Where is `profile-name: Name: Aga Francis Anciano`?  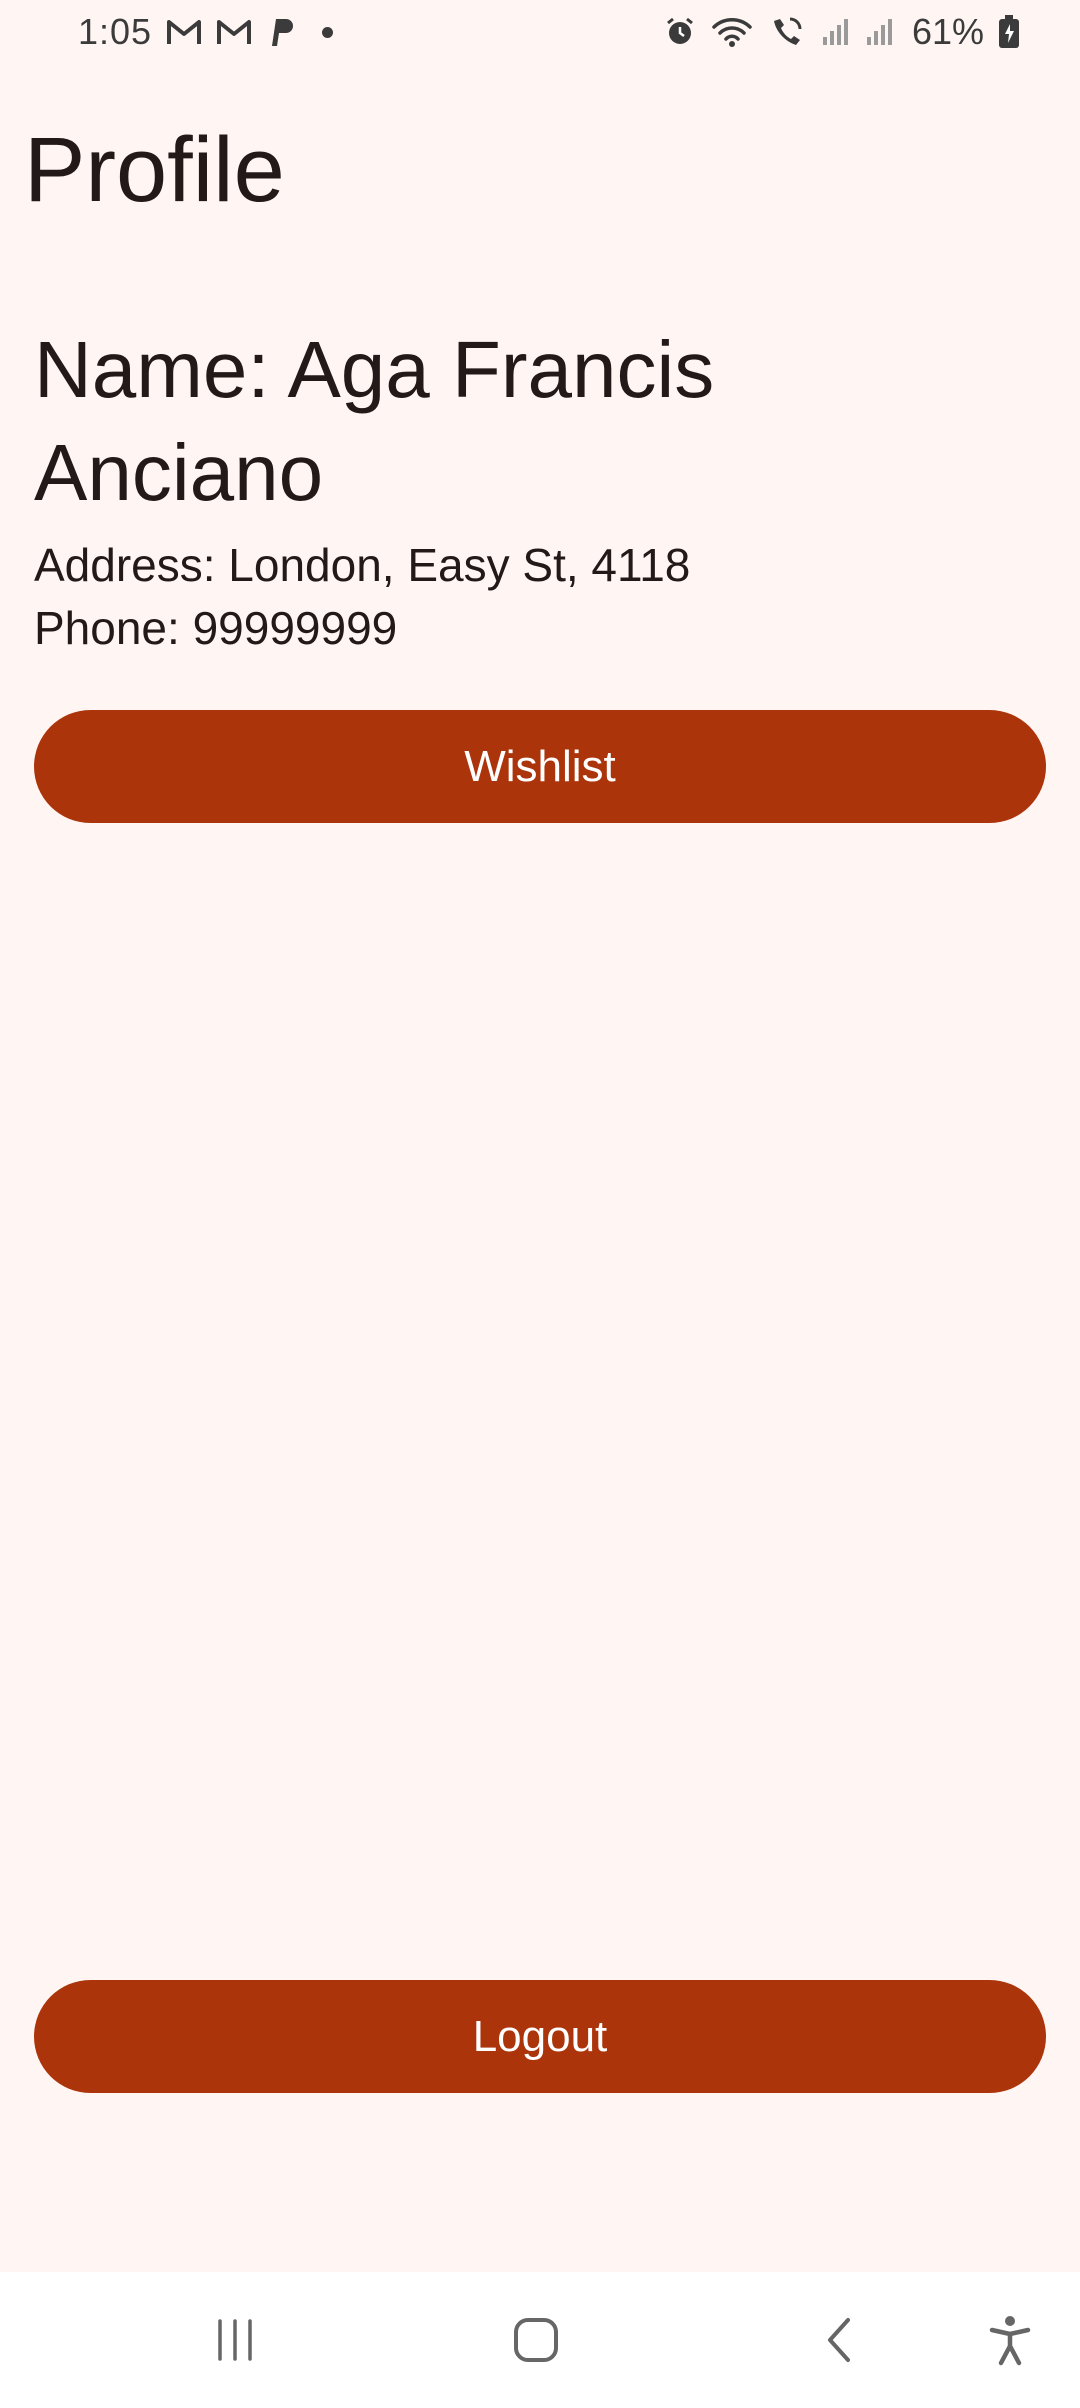
profile-name: Name: Aga Francis Anciano is located at coordinates (374, 421).